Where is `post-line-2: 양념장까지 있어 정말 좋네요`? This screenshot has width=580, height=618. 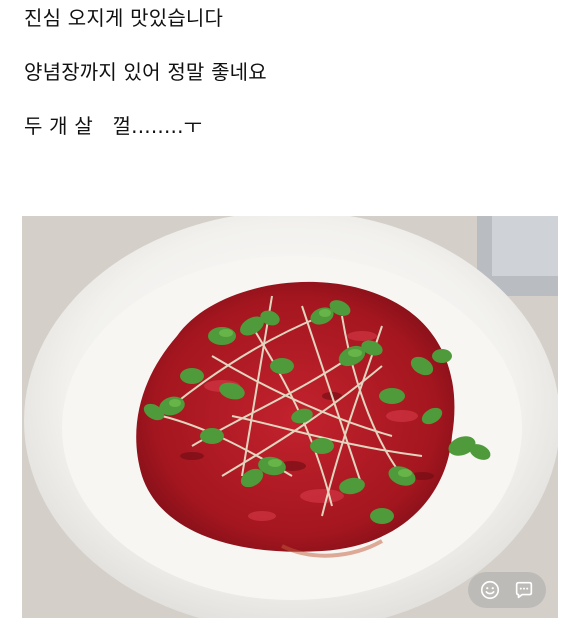
post-line-2: 양념장까지 있어 정말 좋네요 is located at coordinates (145, 72).